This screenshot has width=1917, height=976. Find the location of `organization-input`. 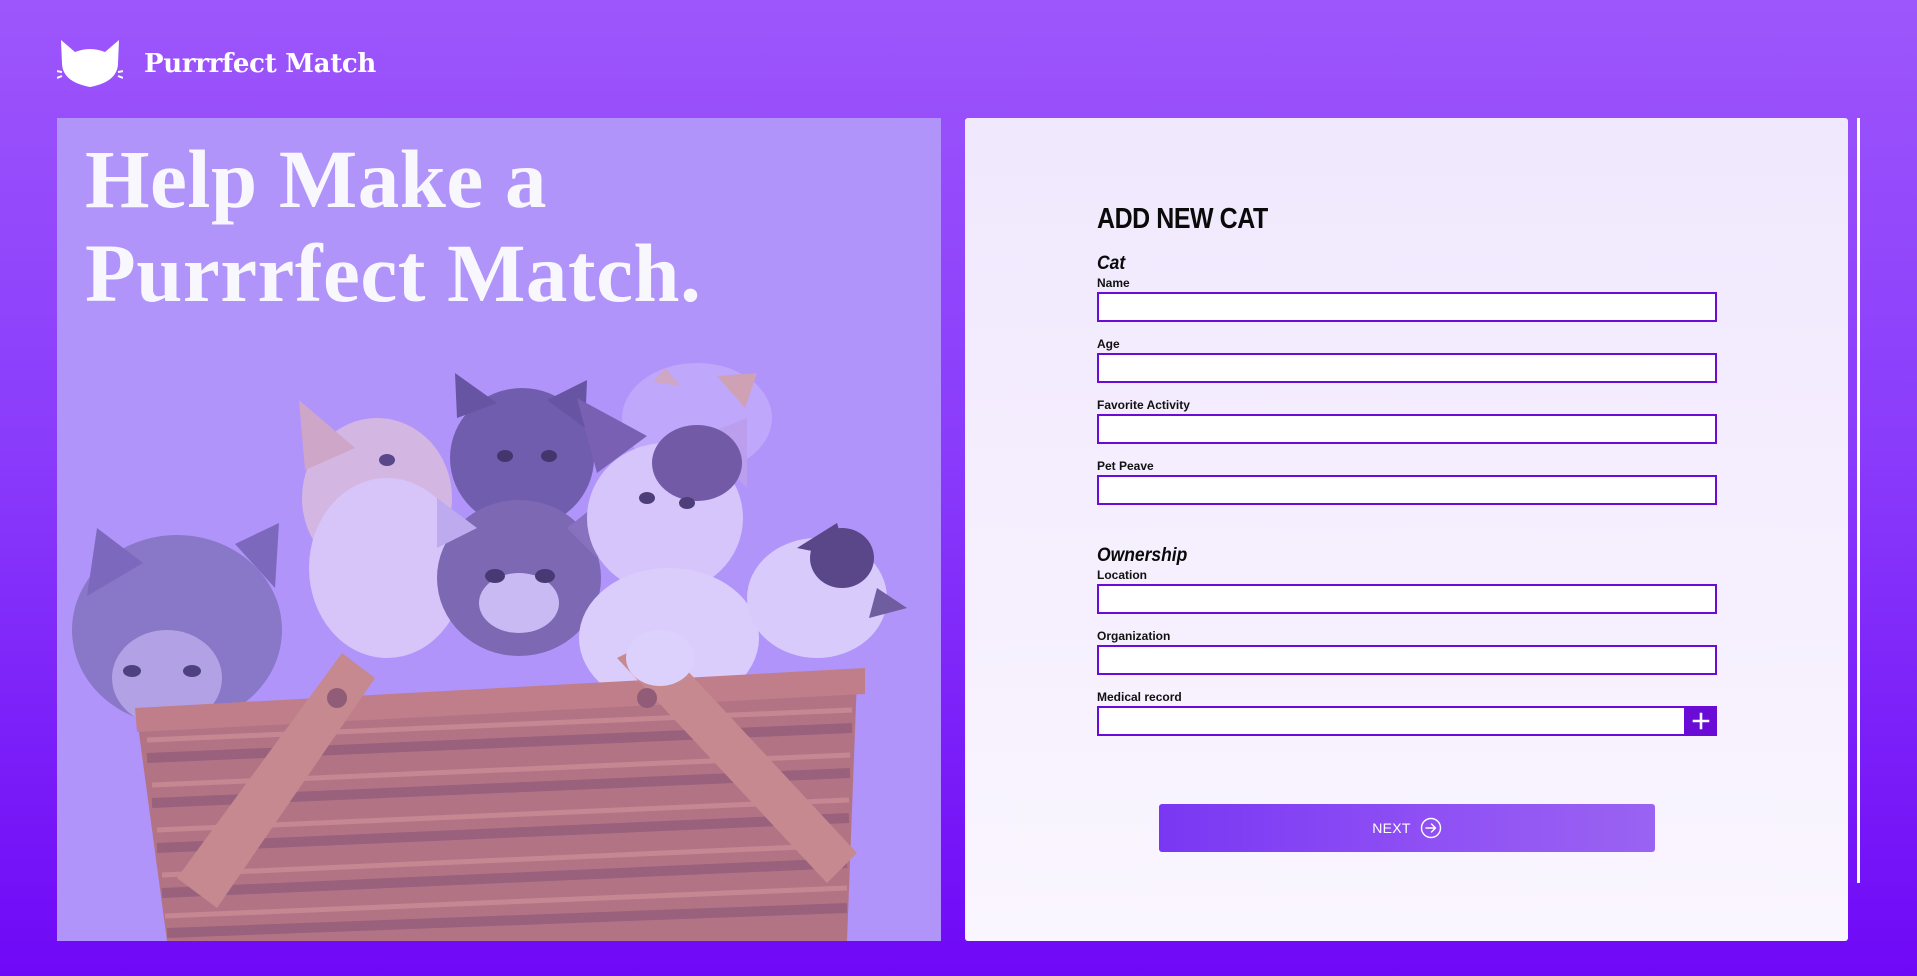

organization-input is located at coordinates (1407, 660).